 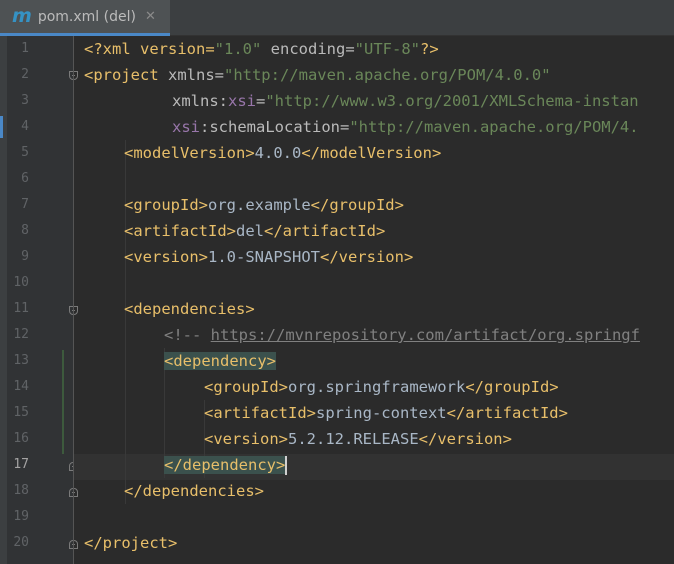 I want to click on line-number: 4, so click(x=25, y=126).